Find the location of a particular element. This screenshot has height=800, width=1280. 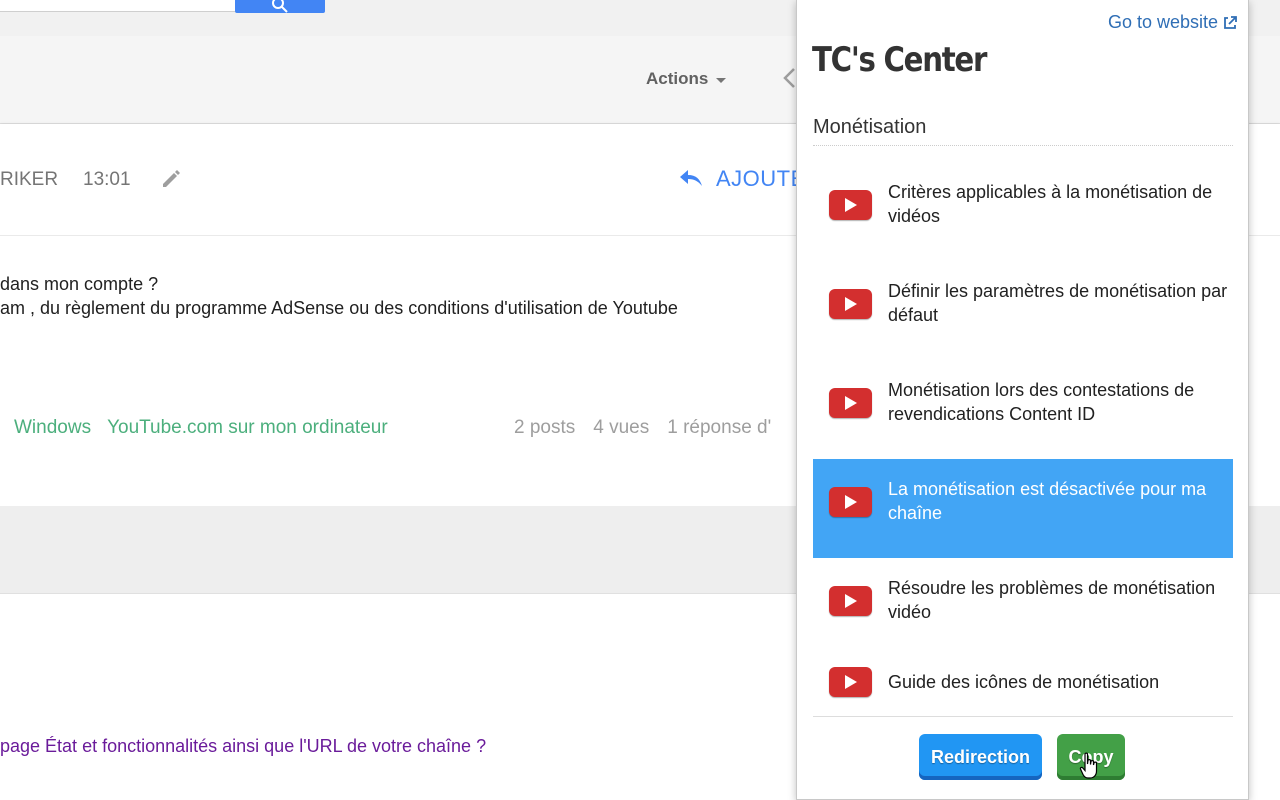

caret-down-icon is located at coordinates (721, 80).